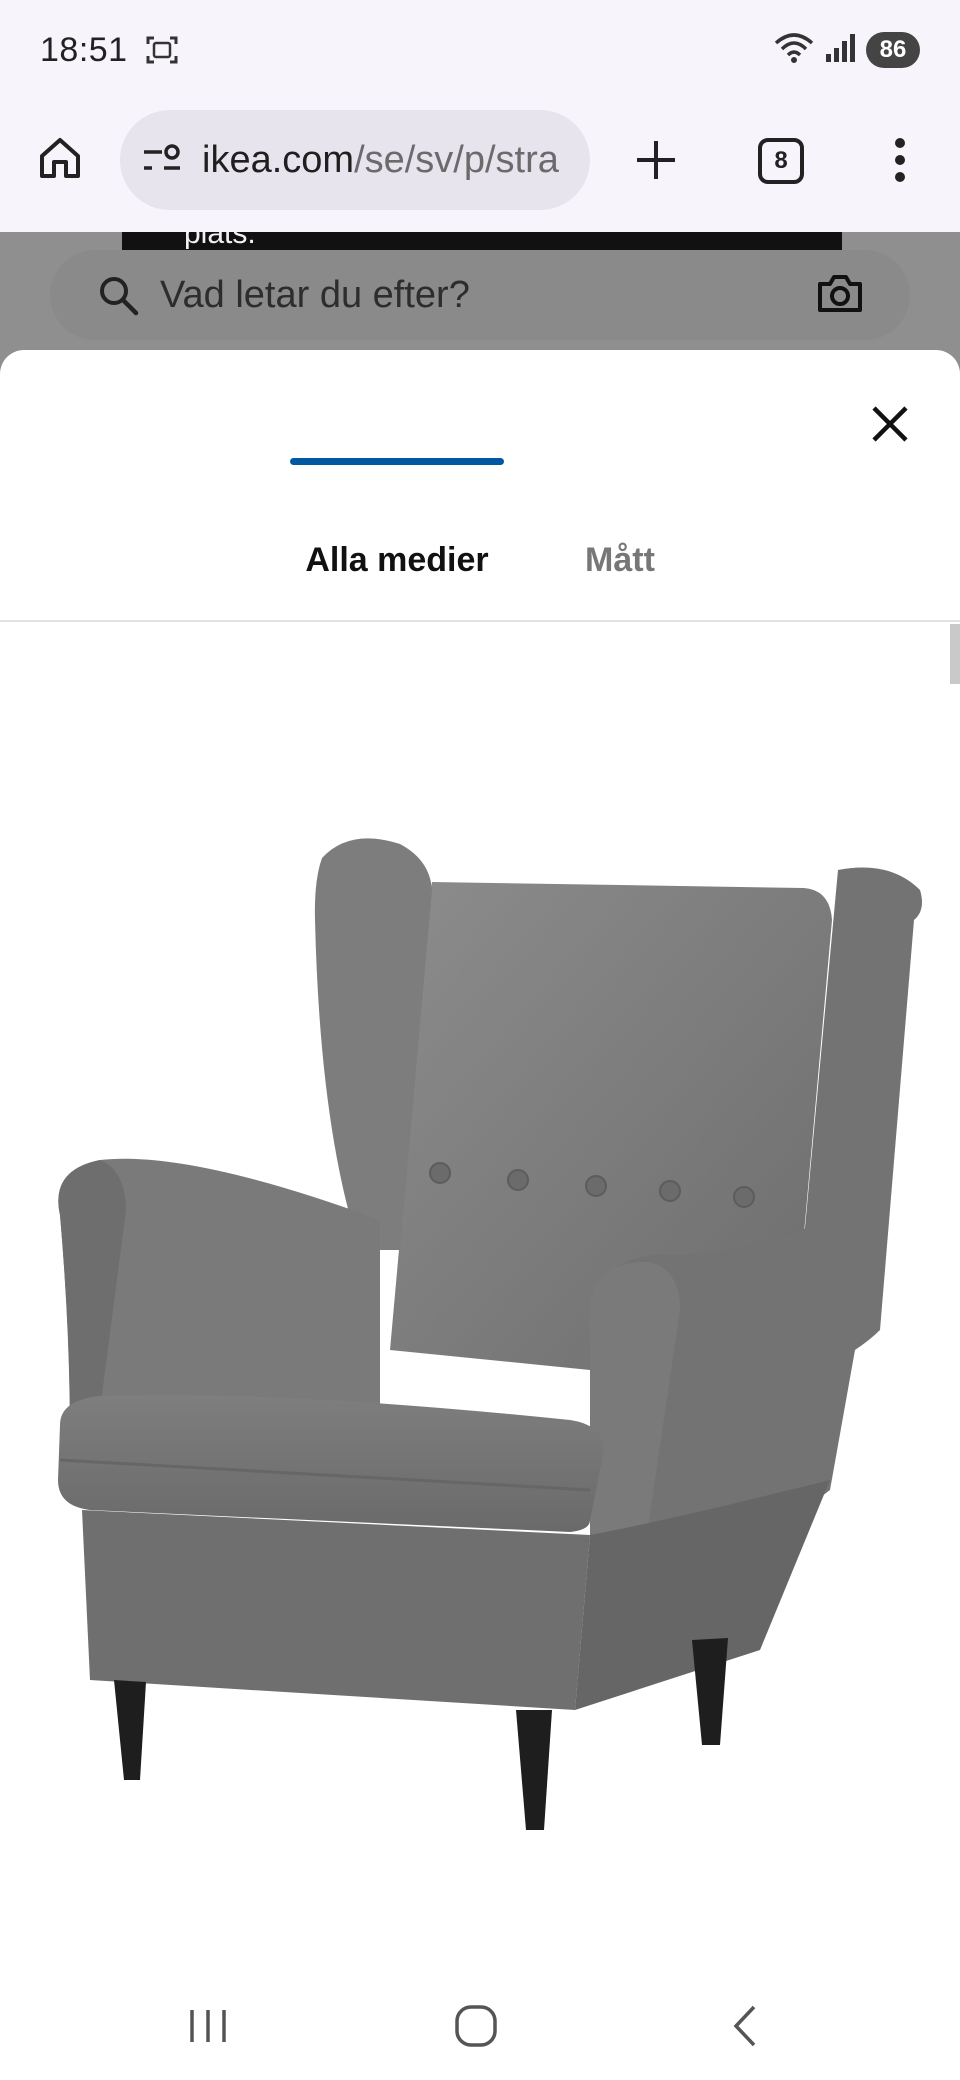  Describe the element at coordinates (781, 161) in the screenshot. I see `tab-switcher-button: 8` at that location.